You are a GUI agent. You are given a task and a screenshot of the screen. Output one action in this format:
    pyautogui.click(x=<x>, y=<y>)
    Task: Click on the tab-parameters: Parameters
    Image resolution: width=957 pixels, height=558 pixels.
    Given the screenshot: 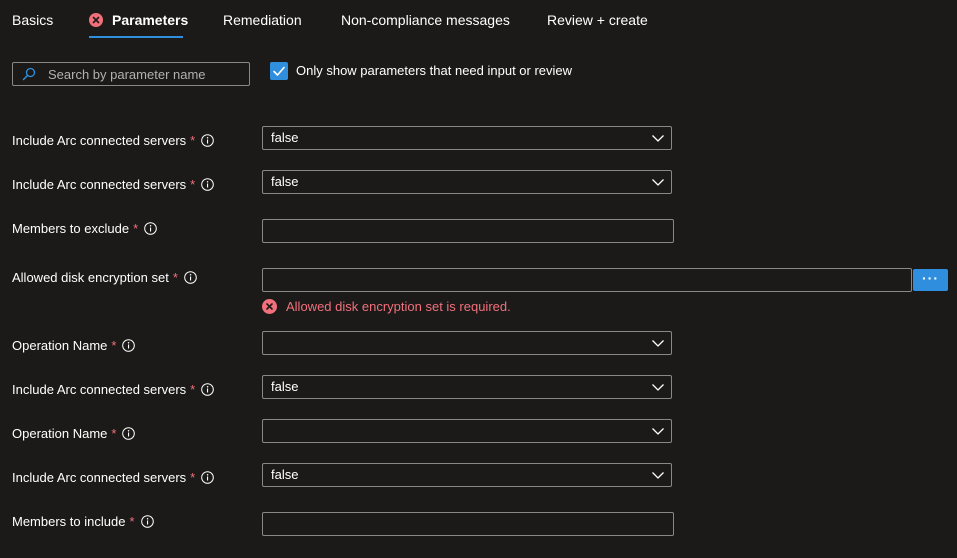 What is the action you would take?
    pyautogui.click(x=150, y=20)
    